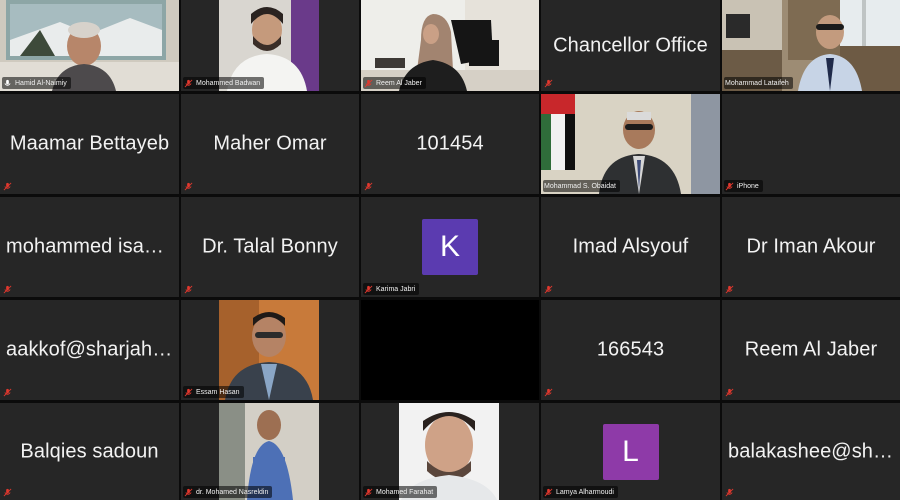  I want to click on participant-name: Karima Jabri, so click(396, 289).